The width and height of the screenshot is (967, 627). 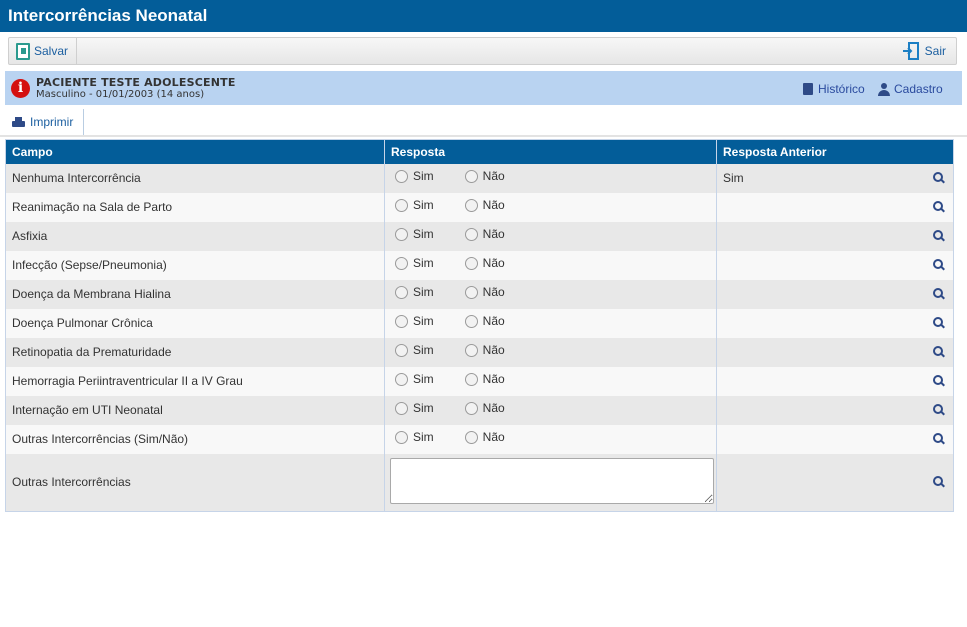 What do you see at coordinates (195, 439) in the screenshot?
I see `field-cell: Outras Intercorrências (Sim/Não)` at bounding box center [195, 439].